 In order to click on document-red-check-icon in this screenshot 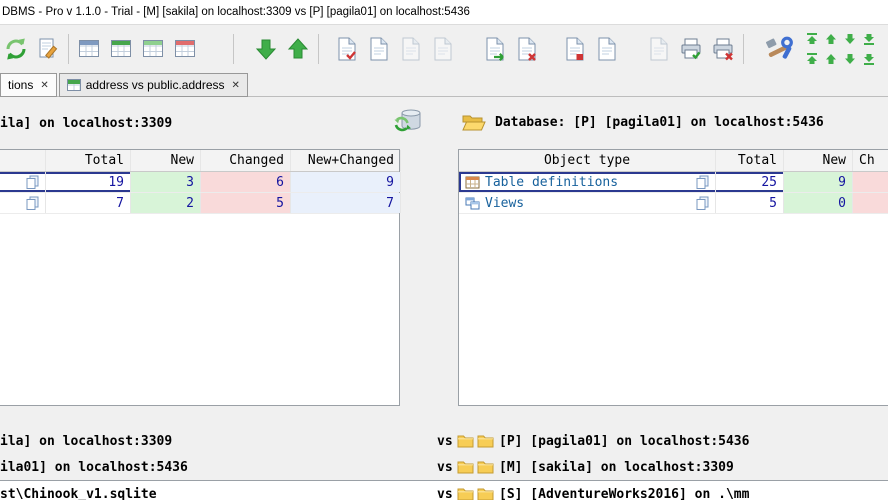, I will do `click(575, 48)`.